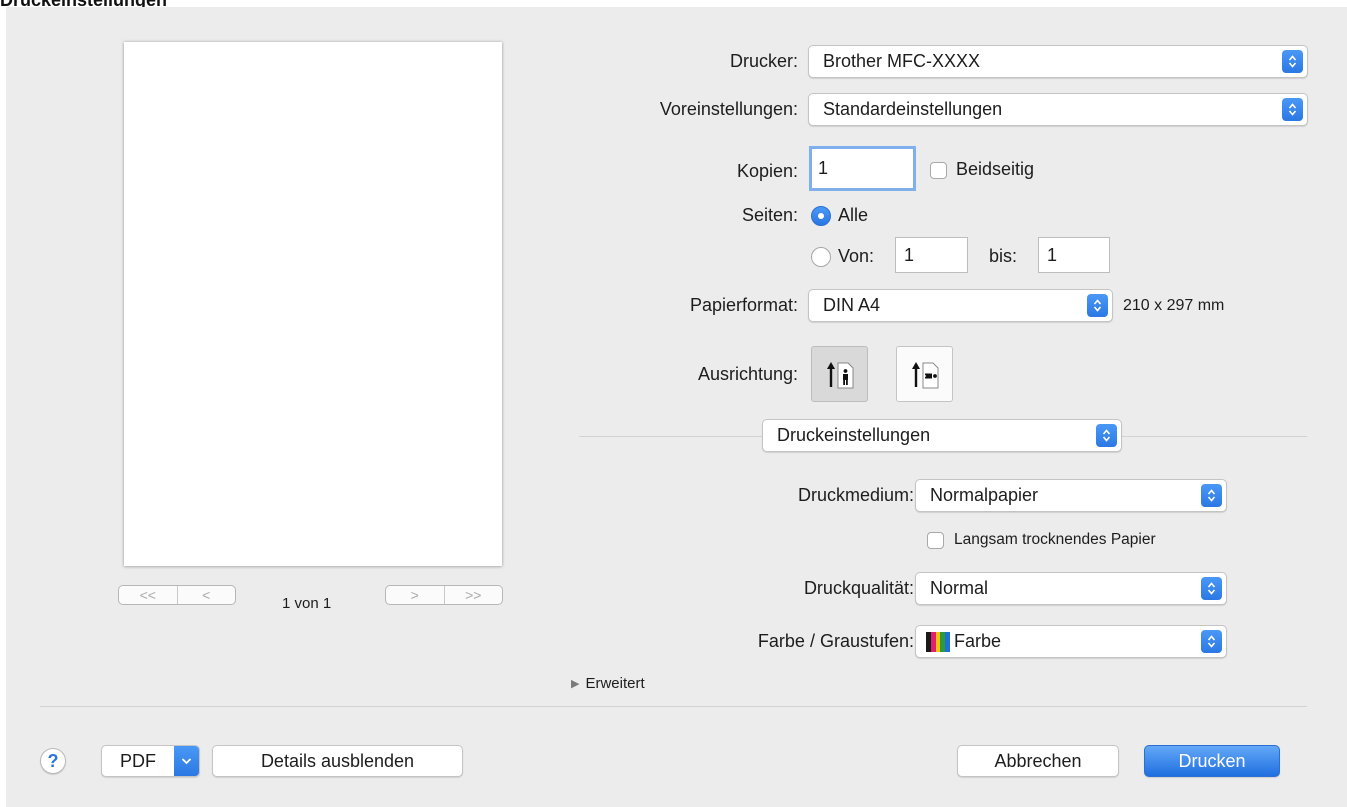  I want to click on hide-details-button: Details ausblenden, so click(337, 761).